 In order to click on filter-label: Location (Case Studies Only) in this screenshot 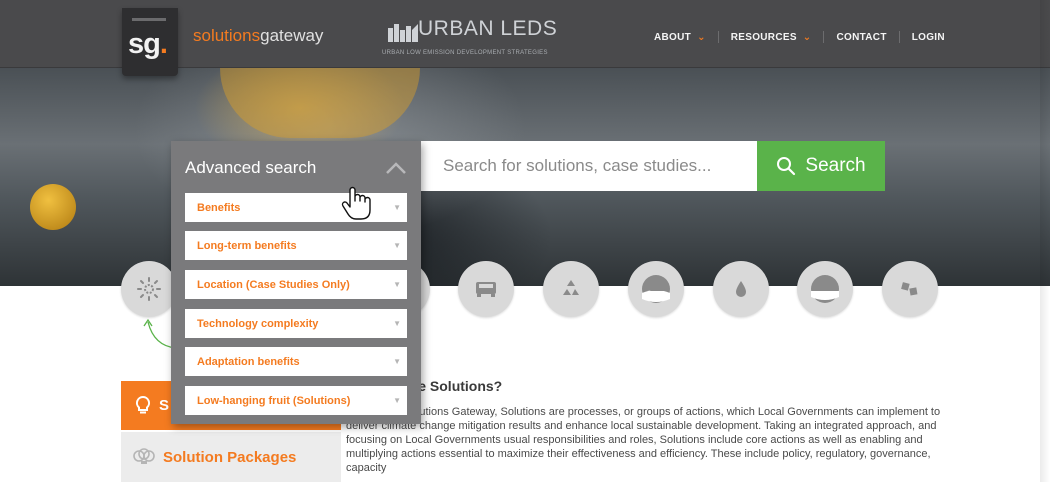, I will do `click(273, 284)`.